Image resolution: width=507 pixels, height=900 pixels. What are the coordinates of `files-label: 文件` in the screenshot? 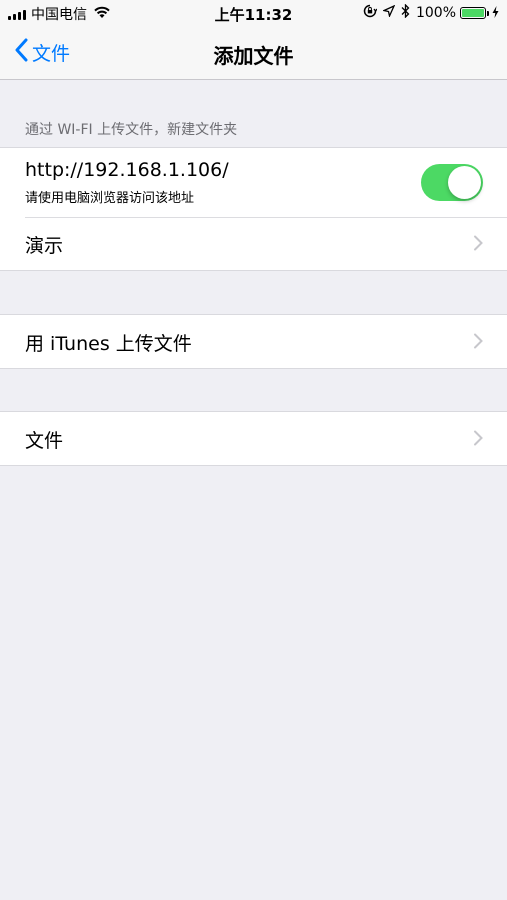 It's located at (44, 441).